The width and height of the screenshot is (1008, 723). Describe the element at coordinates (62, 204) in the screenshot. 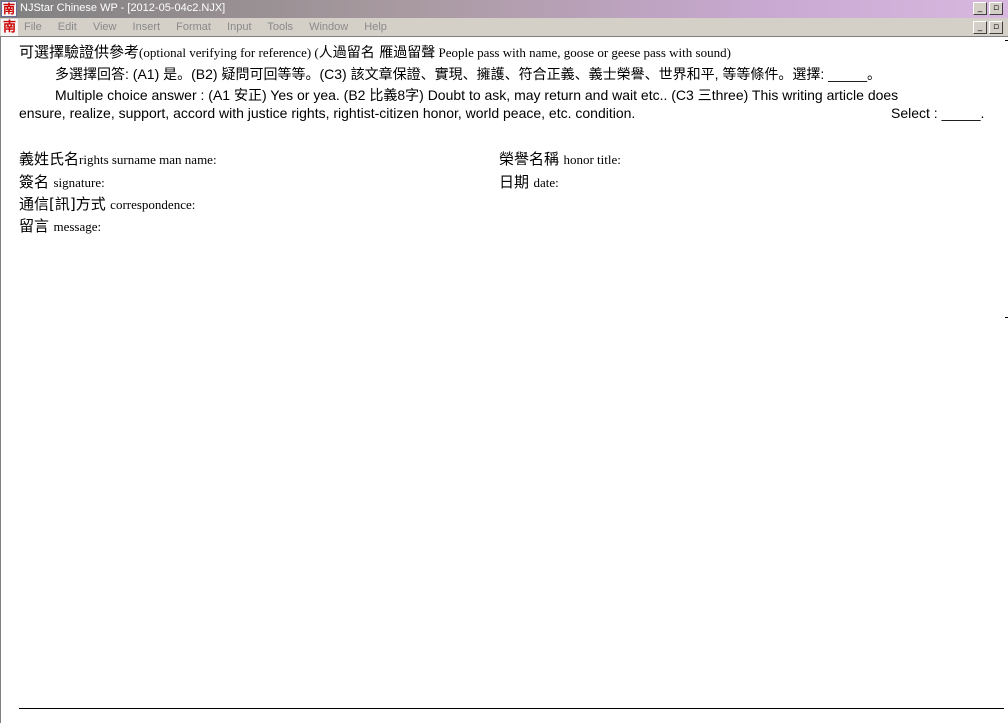

I see `correspondence-cjk: 通信[訊]方式` at that location.